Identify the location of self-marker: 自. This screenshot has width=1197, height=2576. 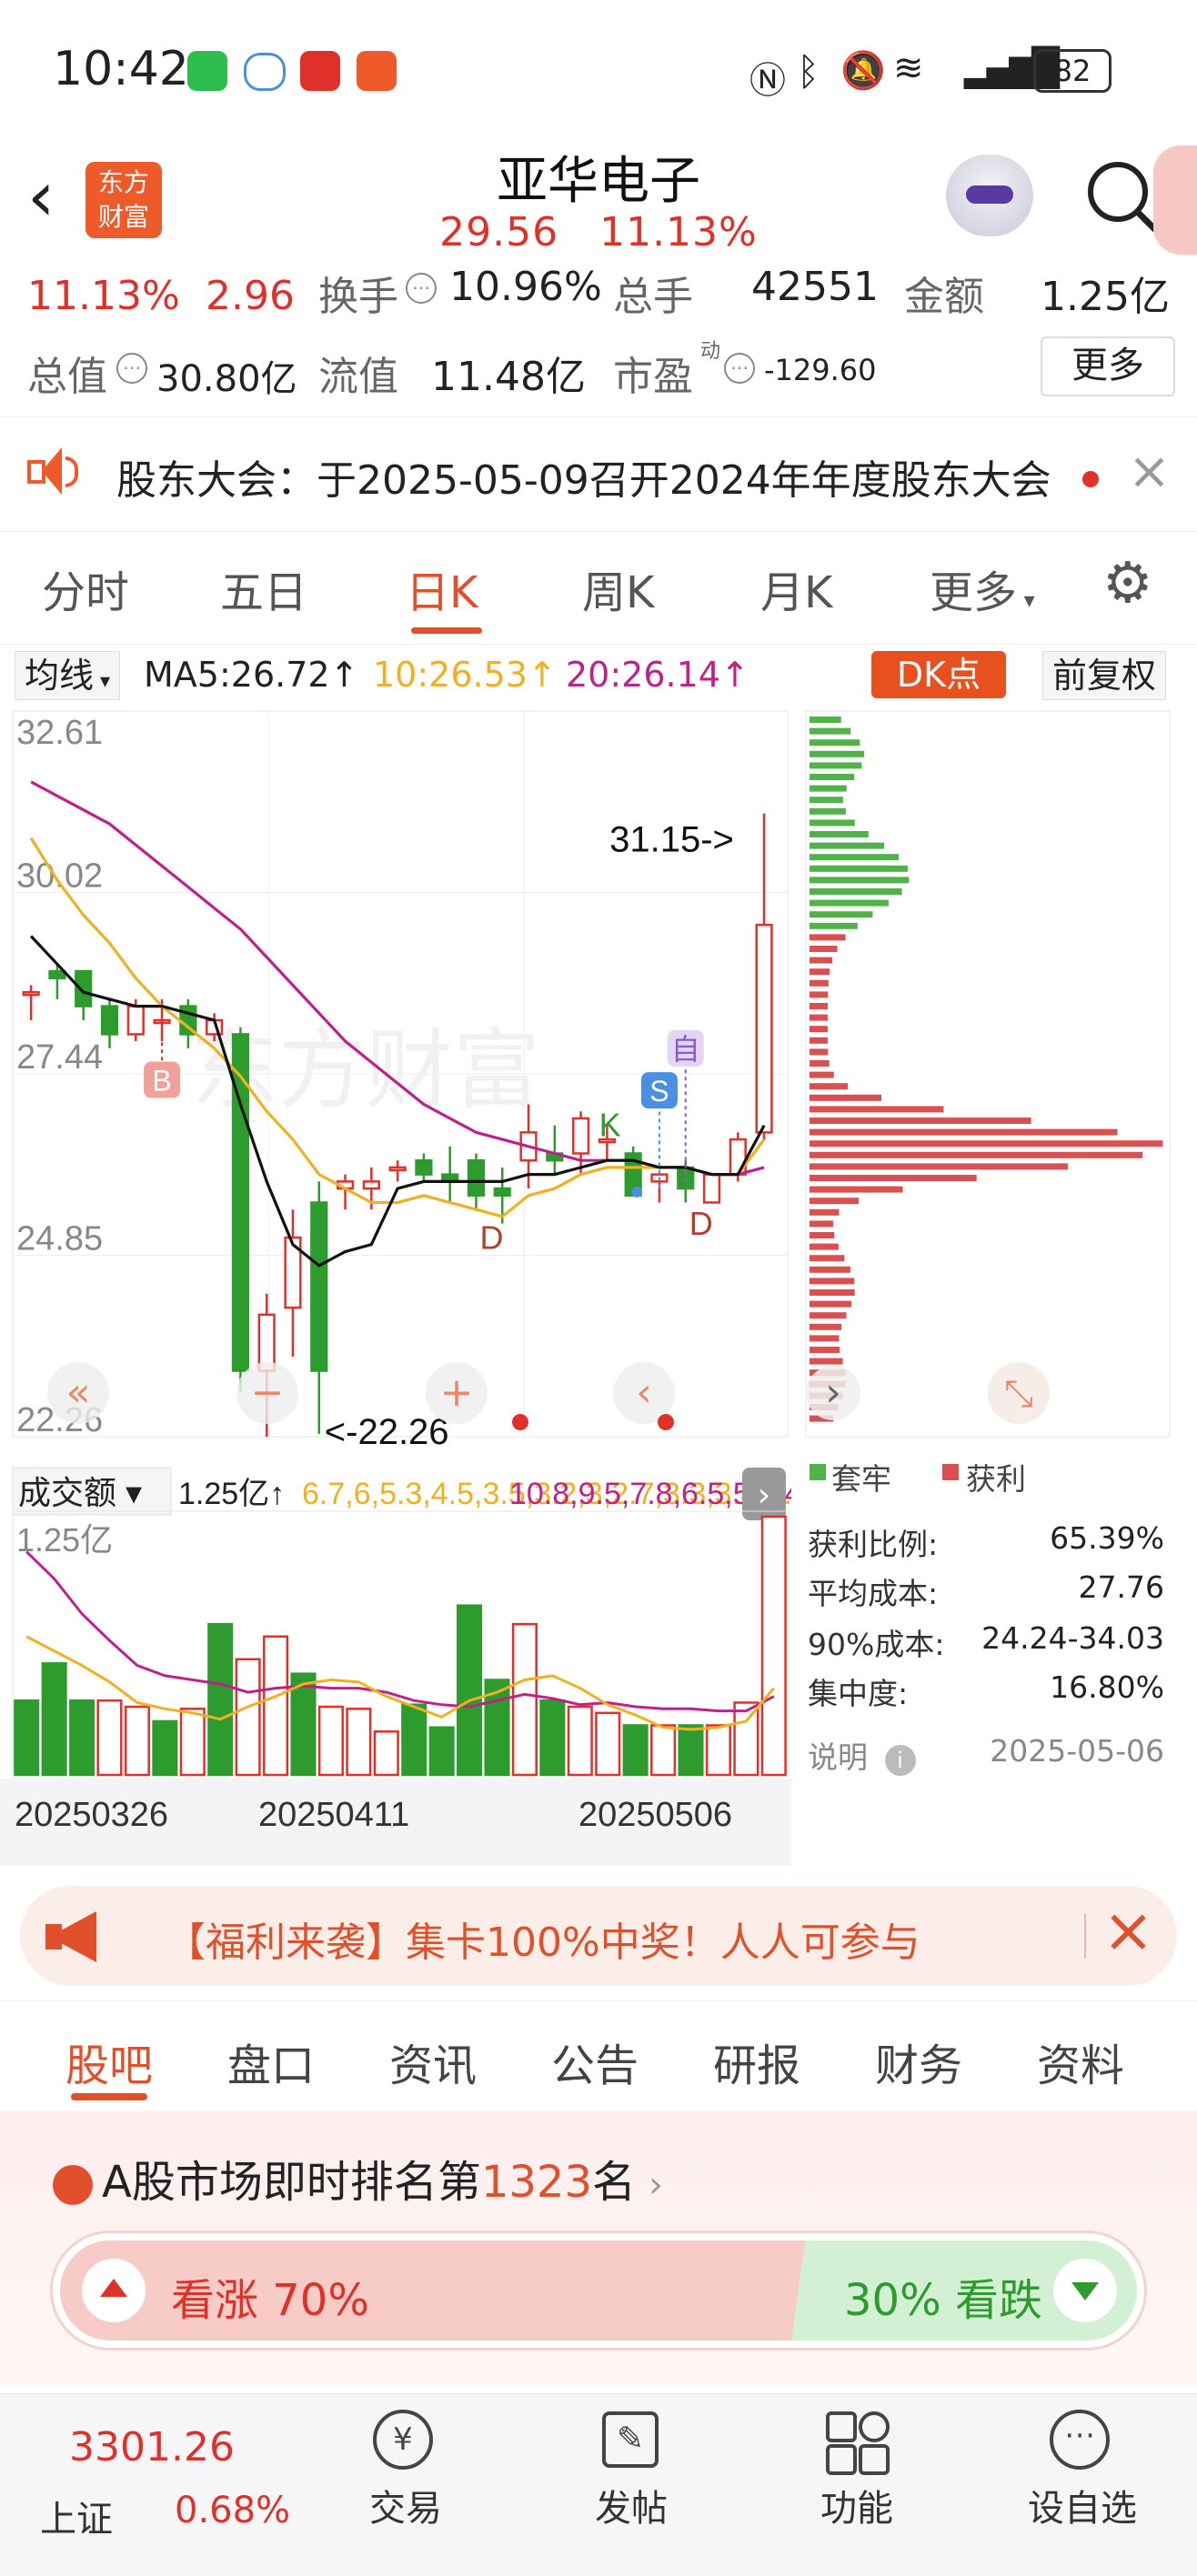
(685, 1050).